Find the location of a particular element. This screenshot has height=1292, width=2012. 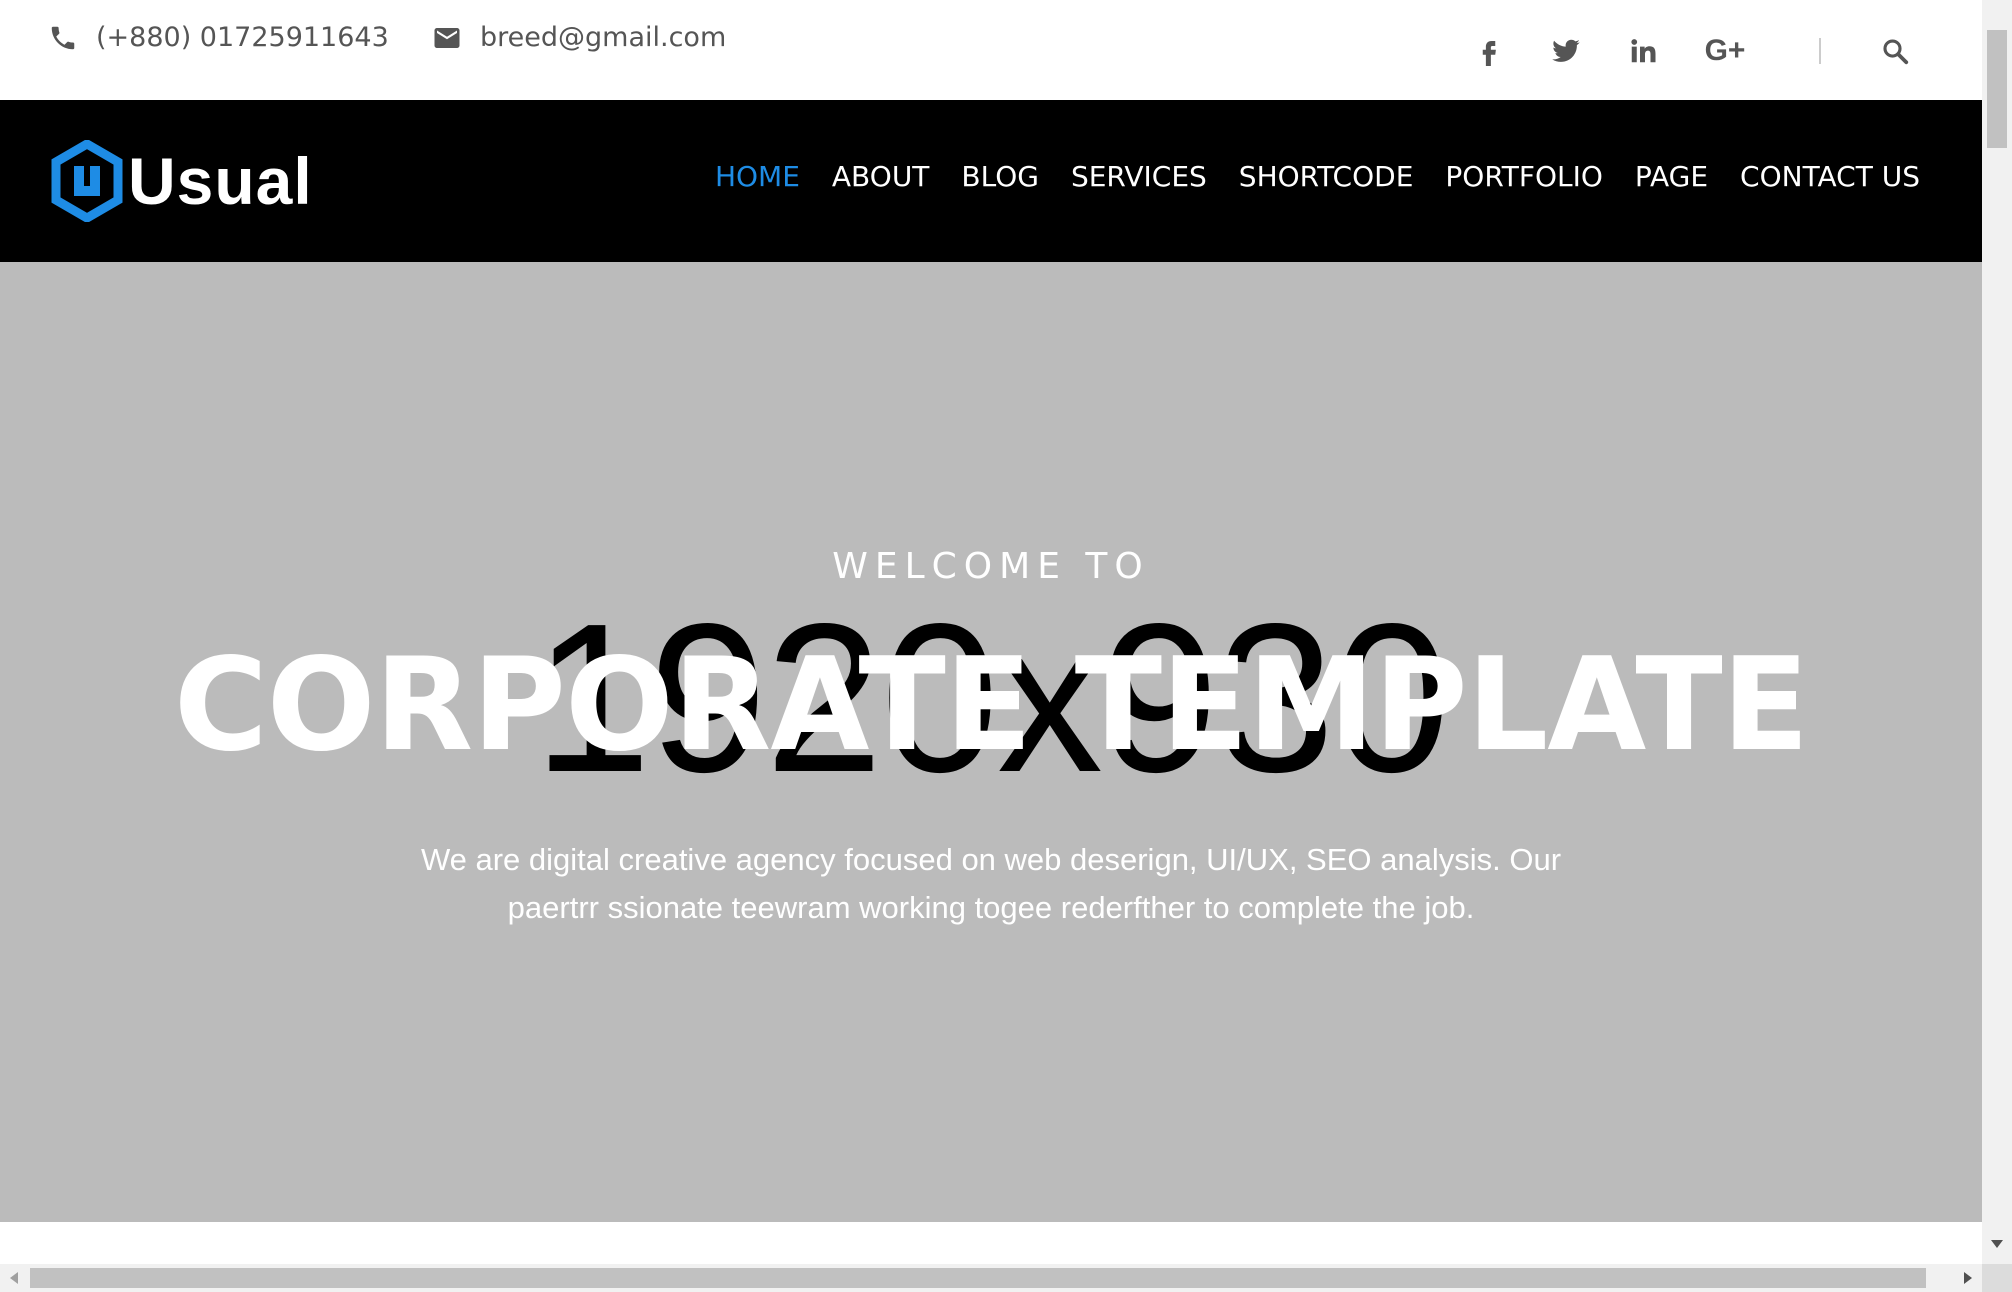

email-contact: breed@gmail.com is located at coordinates (579, 37).